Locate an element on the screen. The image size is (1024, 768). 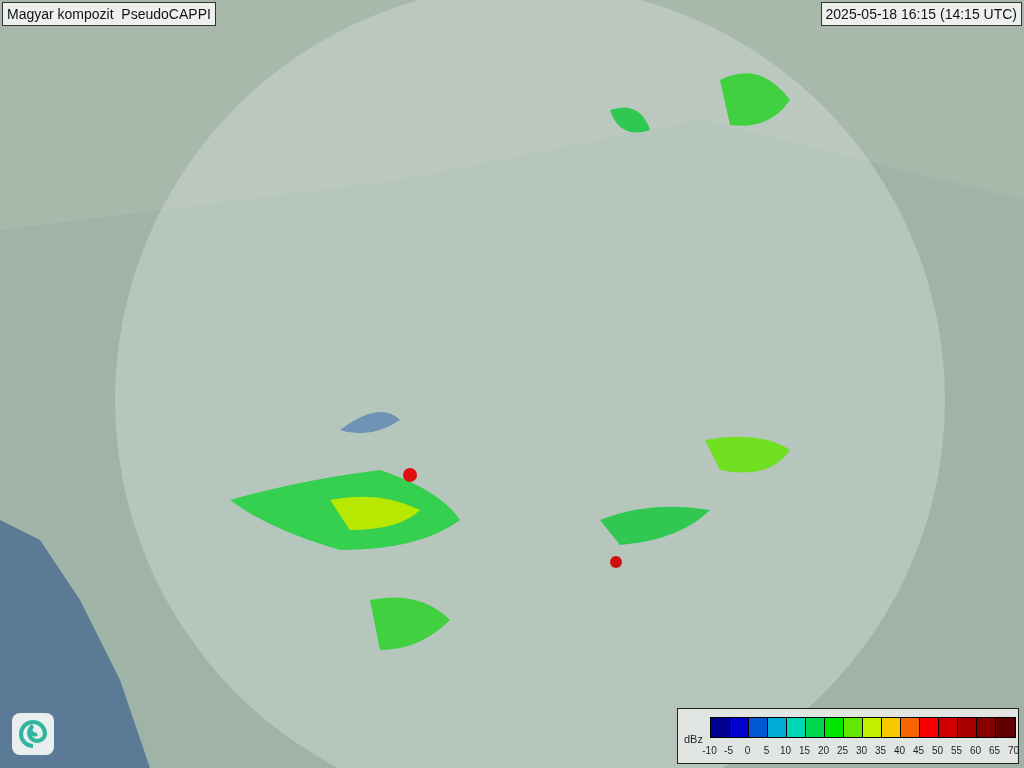
swirl-logo-icon is located at coordinates (33, 734).